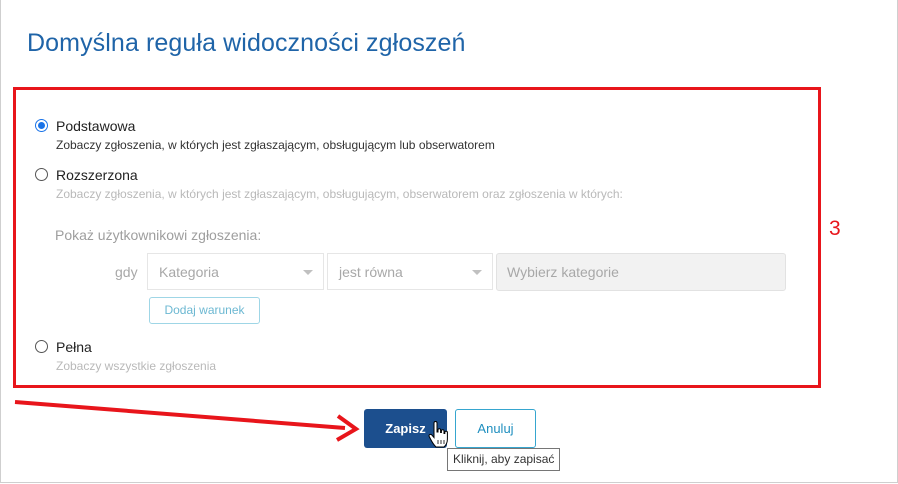  Describe the element at coordinates (438, 434) in the screenshot. I see `hand-pointer-icon` at that location.